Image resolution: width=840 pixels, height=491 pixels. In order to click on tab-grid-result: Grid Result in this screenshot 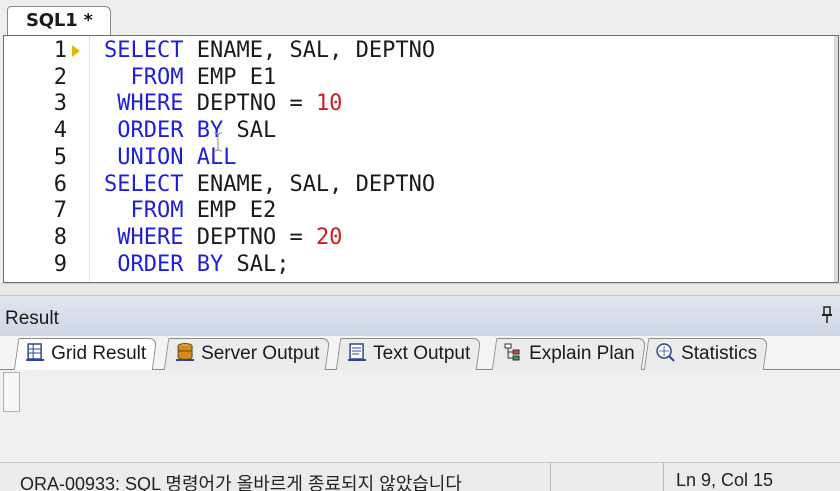, I will do `click(85, 354)`.